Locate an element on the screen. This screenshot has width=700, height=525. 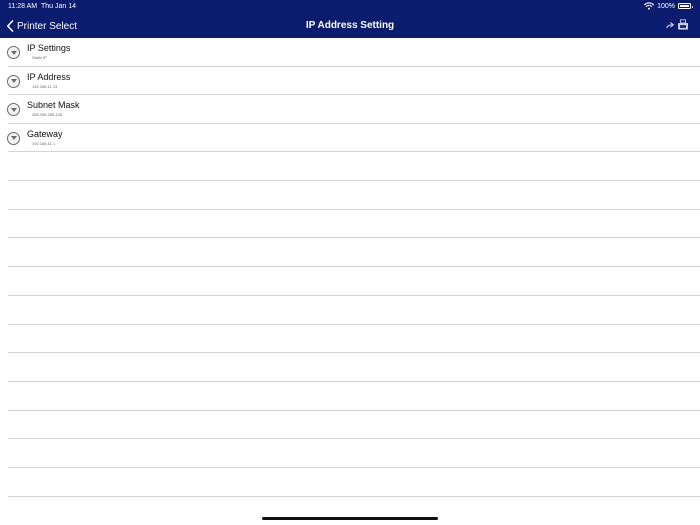
setting-title: Subnet Mask is located at coordinates (53, 105).